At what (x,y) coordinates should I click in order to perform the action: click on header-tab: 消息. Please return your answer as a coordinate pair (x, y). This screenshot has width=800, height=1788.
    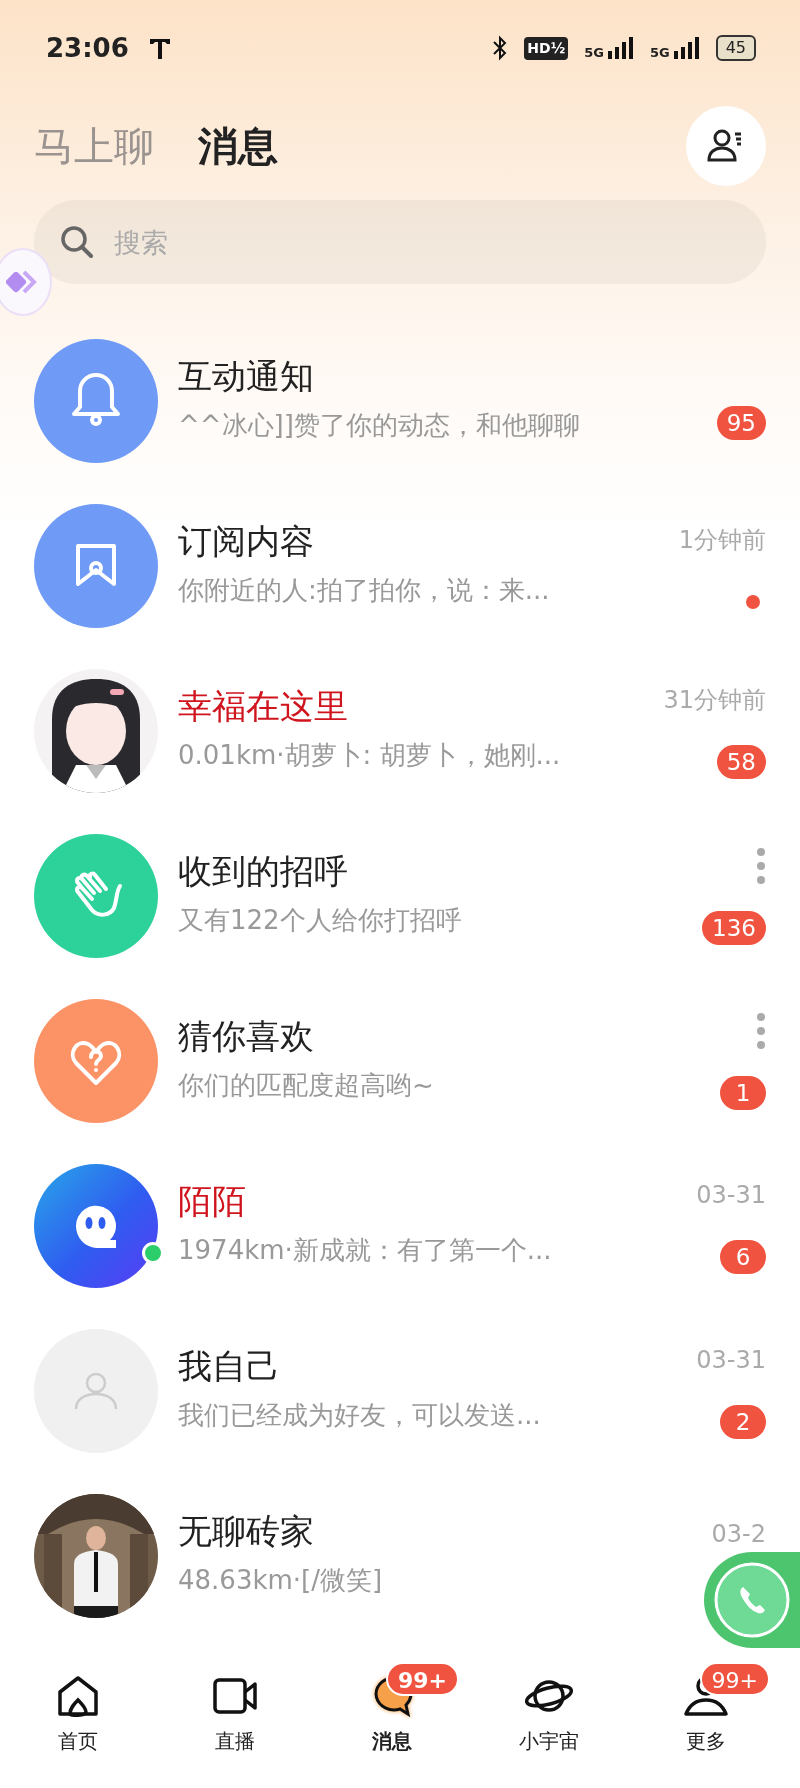
    Looking at the image, I should click on (238, 146).